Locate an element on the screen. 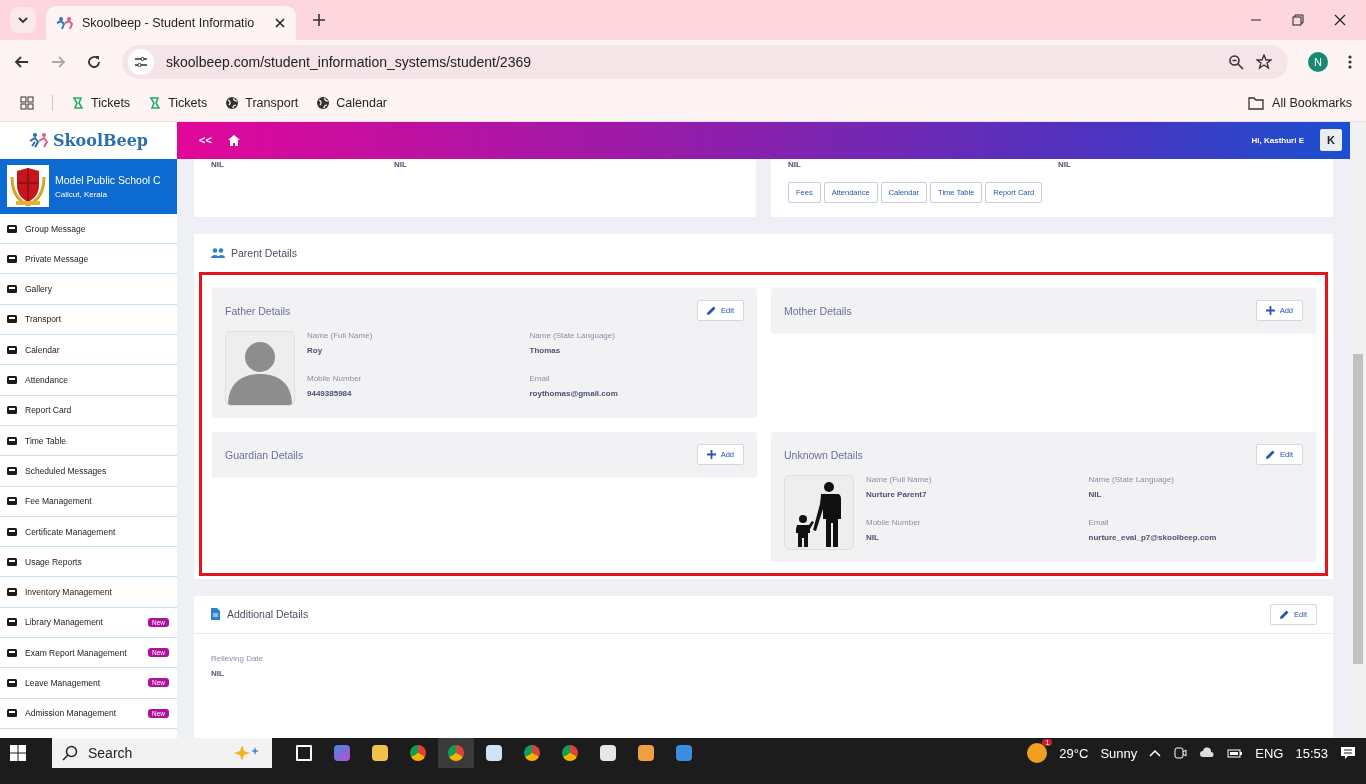 The width and height of the screenshot is (1366, 784). browser-tab: Skoolbeep - Student Informatio is located at coordinates (171, 23).